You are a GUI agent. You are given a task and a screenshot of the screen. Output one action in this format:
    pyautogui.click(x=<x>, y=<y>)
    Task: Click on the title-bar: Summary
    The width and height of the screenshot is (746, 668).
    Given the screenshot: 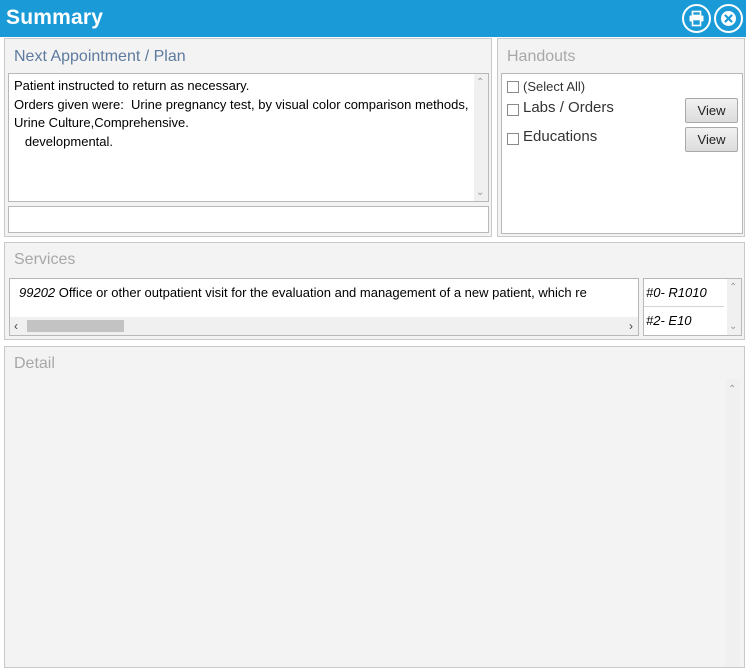 What is the action you would take?
    pyautogui.click(x=373, y=18)
    